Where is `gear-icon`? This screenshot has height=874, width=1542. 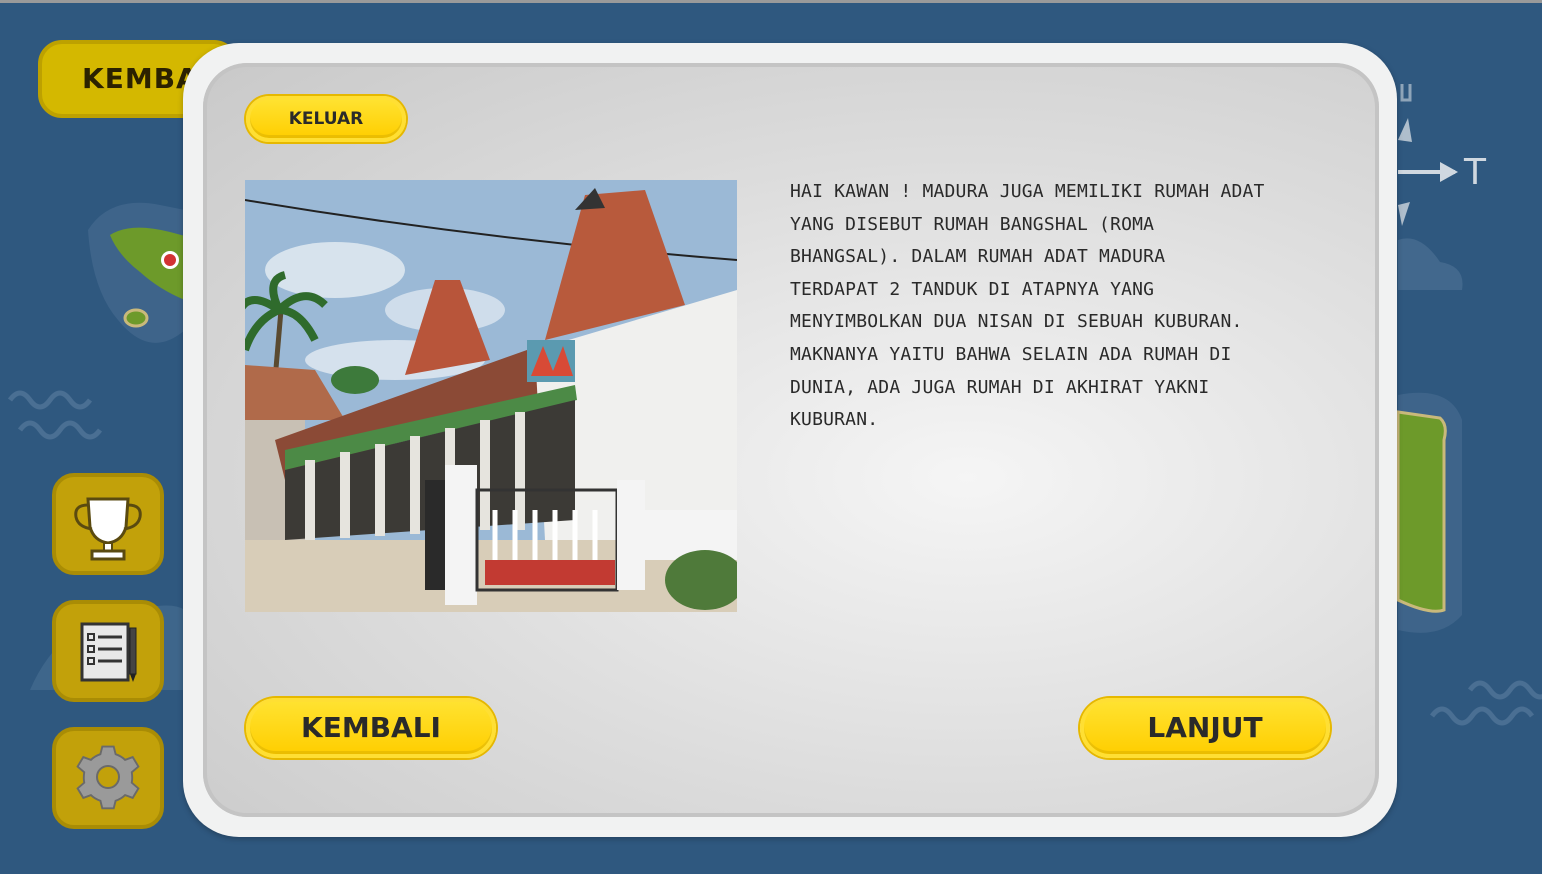 gear-icon is located at coordinates (108, 777).